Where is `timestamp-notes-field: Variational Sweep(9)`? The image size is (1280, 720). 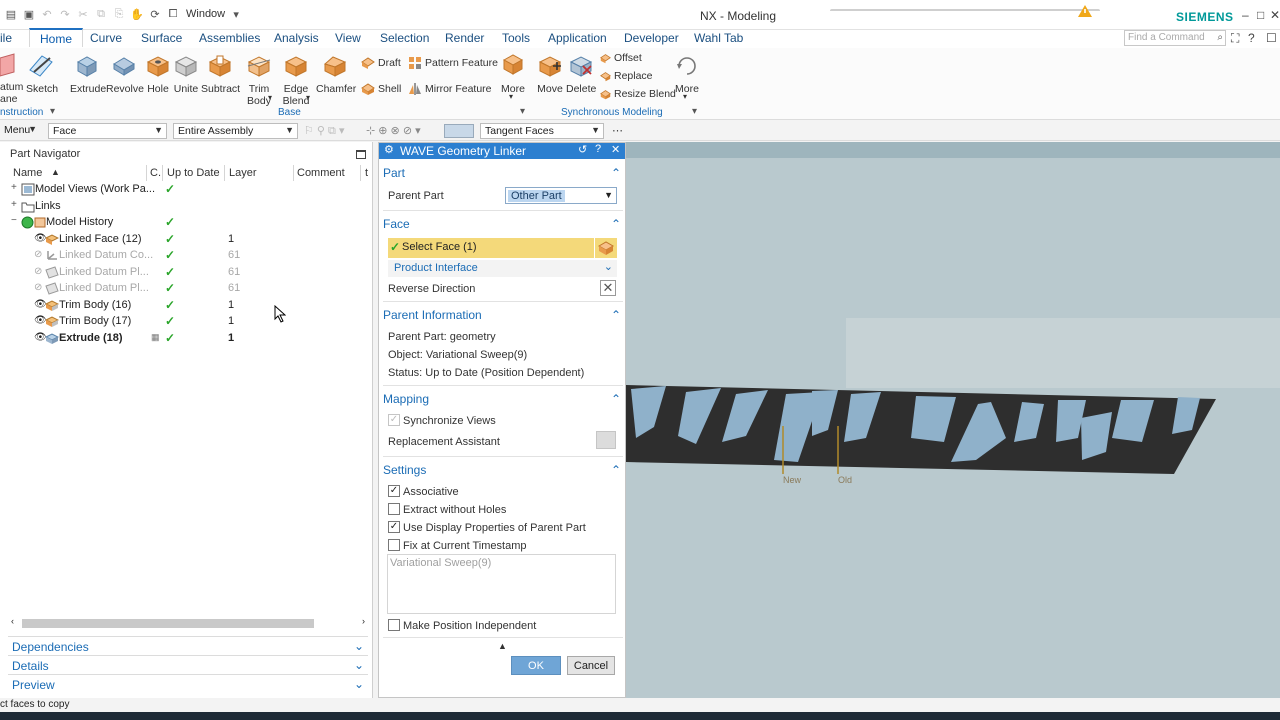 timestamp-notes-field: Variational Sweep(9) is located at coordinates (501, 584).